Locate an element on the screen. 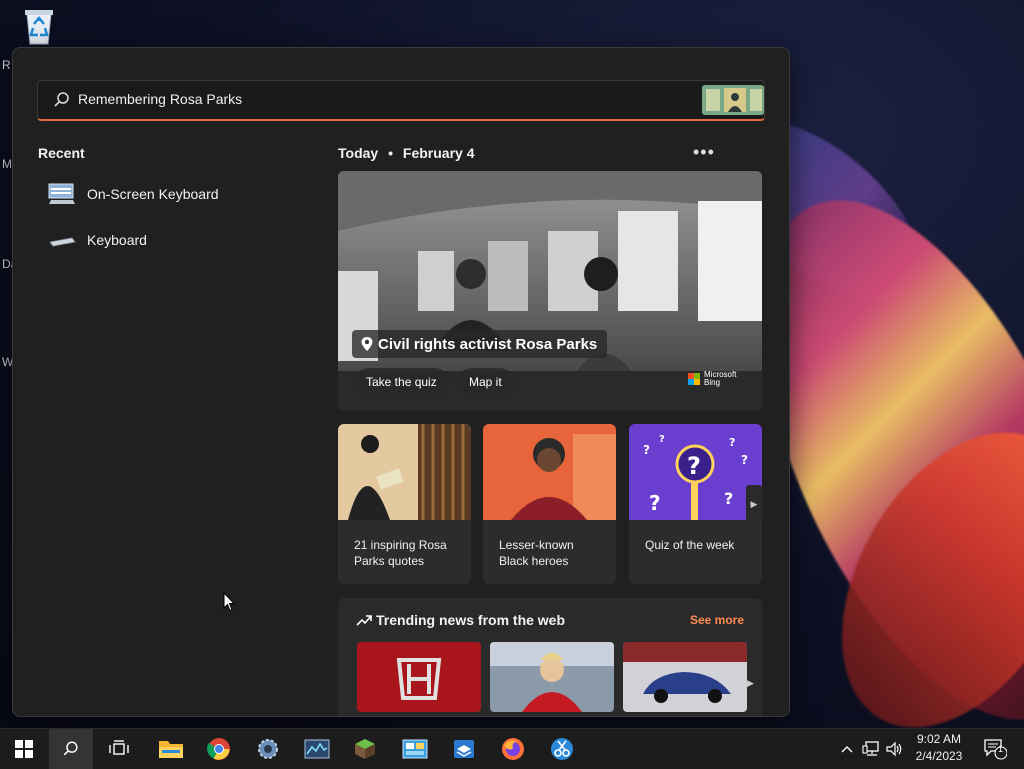 Image resolution: width=1024 pixels, height=769 pixels. minecraft-button is located at coordinates (365, 749).